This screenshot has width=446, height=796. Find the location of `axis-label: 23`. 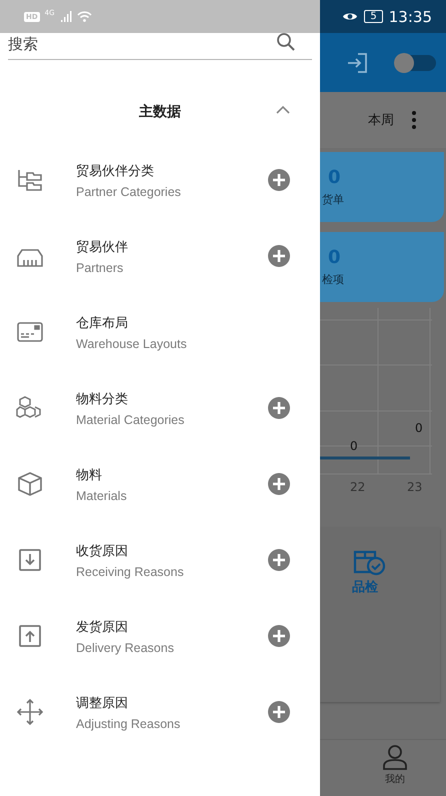

axis-label: 23 is located at coordinates (414, 487).